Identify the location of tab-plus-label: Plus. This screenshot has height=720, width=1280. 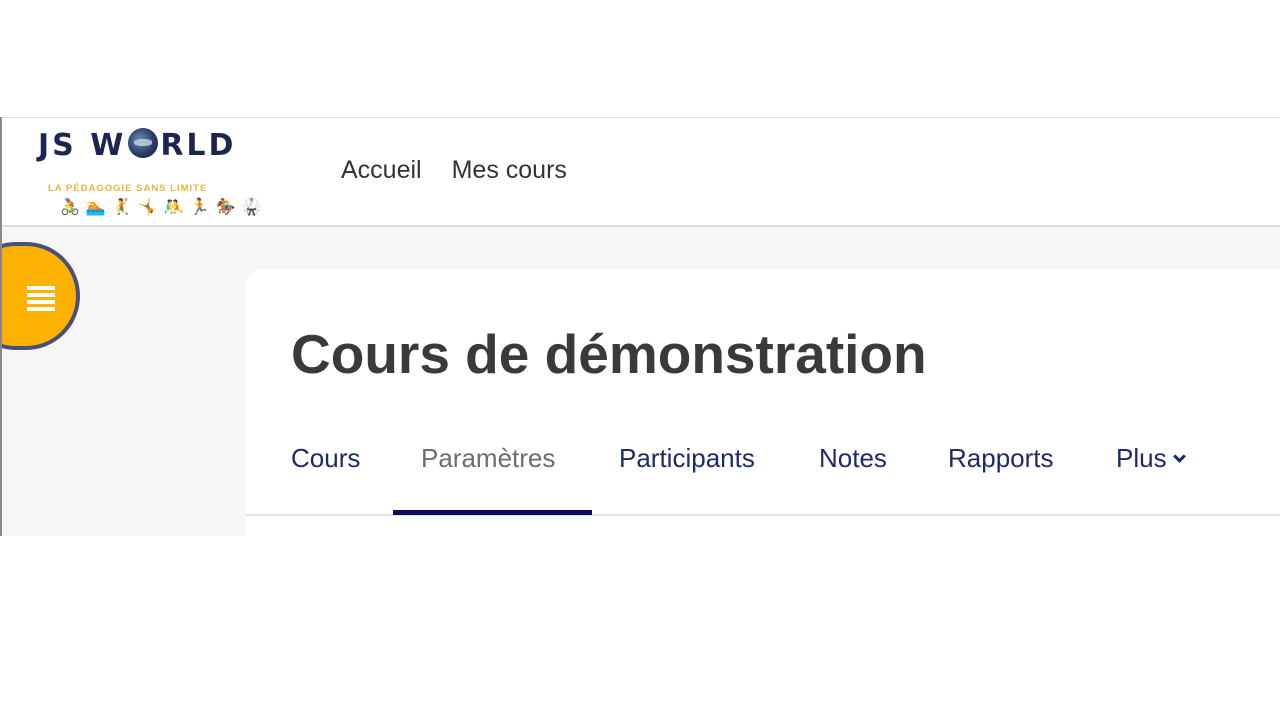
(1141, 458).